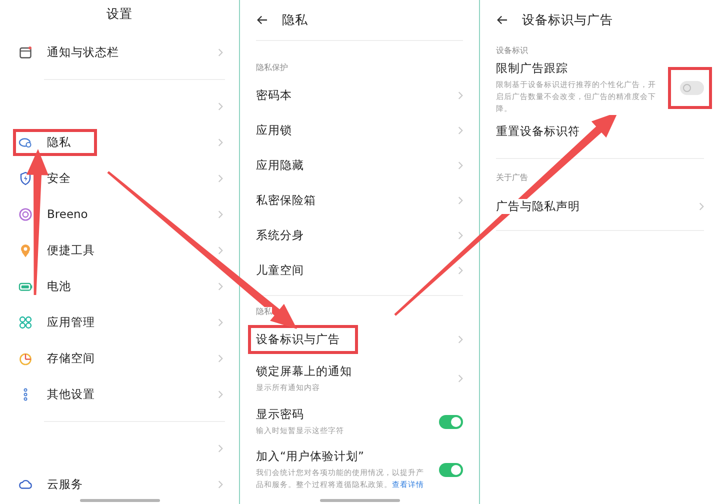  What do you see at coordinates (295, 20) in the screenshot?
I see `screen-title: 隐私` at bounding box center [295, 20].